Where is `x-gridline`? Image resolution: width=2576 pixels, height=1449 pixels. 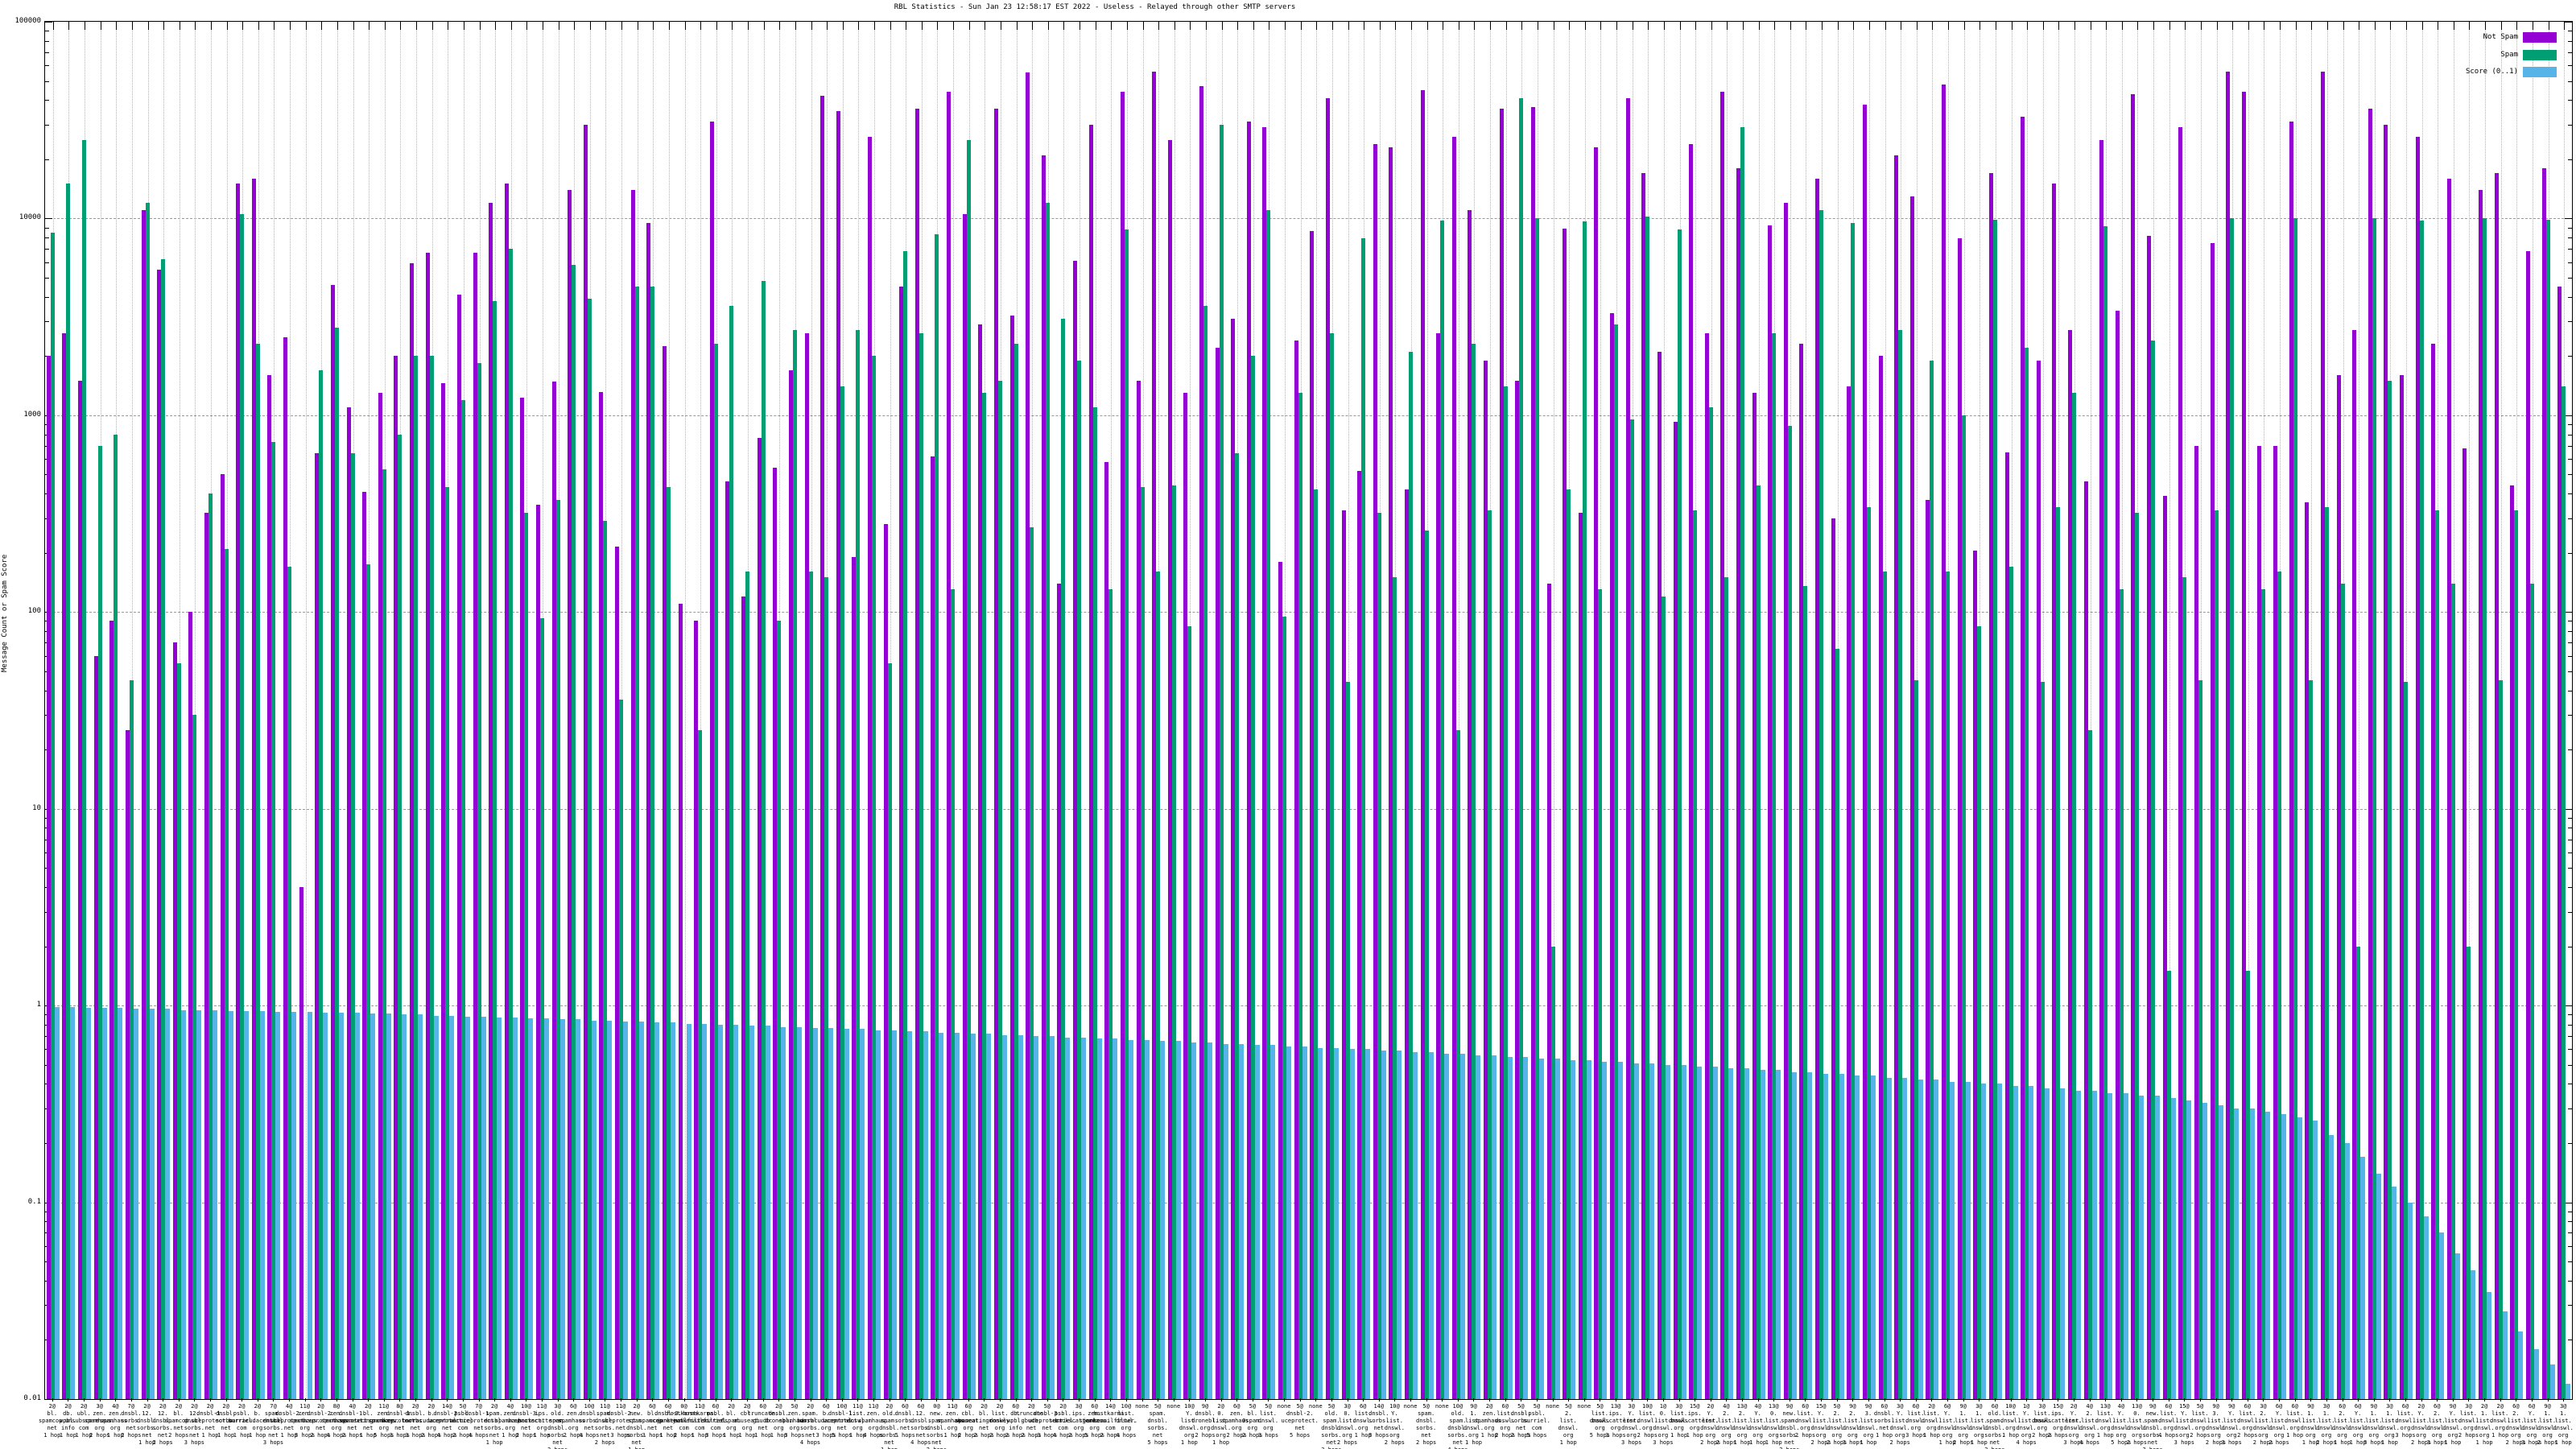
x-gridline is located at coordinates (685, 710).